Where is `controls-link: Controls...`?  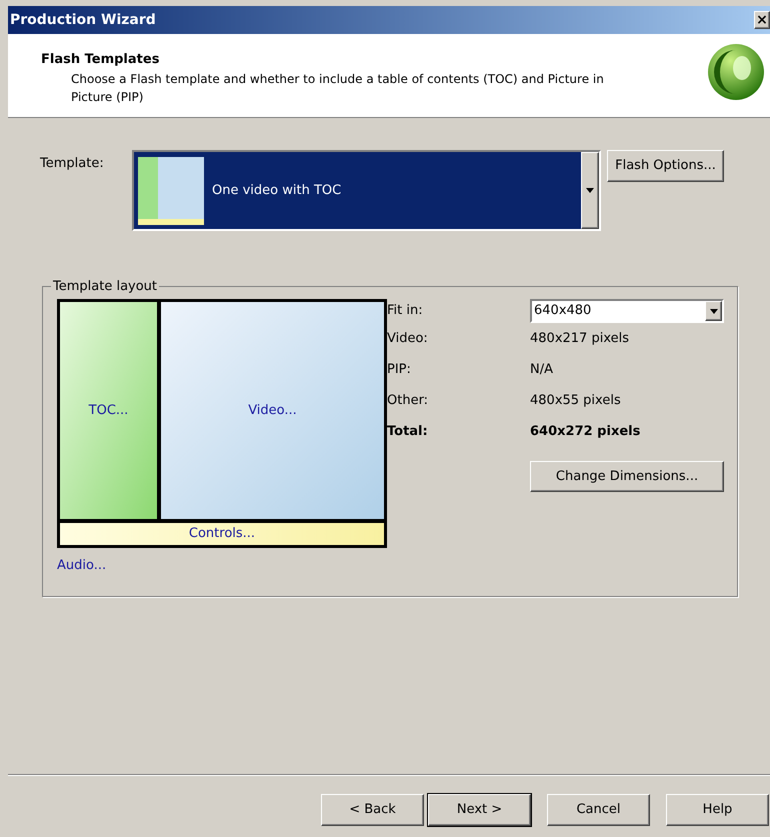 controls-link: Controls... is located at coordinates (222, 534).